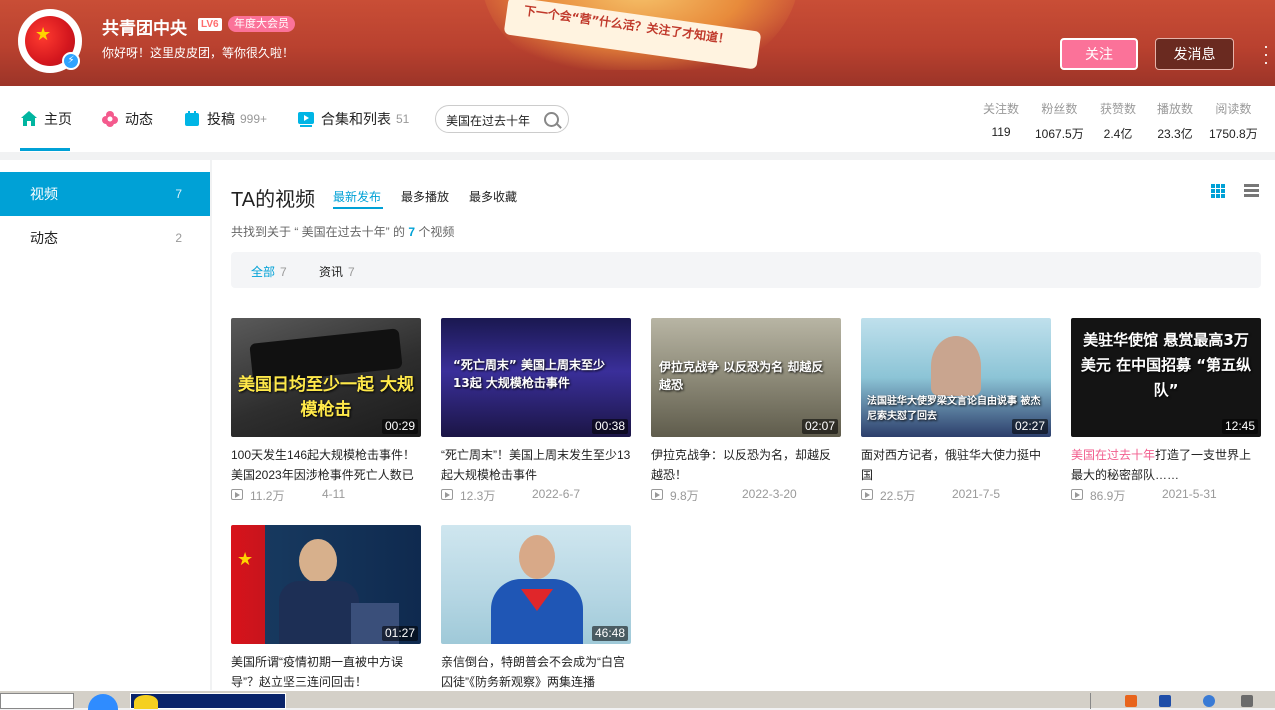  What do you see at coordinates (536, 465) in the screenshot?
I see `video-title: “死亡周末”！美国上周末发生至少13起大规模枪击事件` at bounding box center [536, 465].